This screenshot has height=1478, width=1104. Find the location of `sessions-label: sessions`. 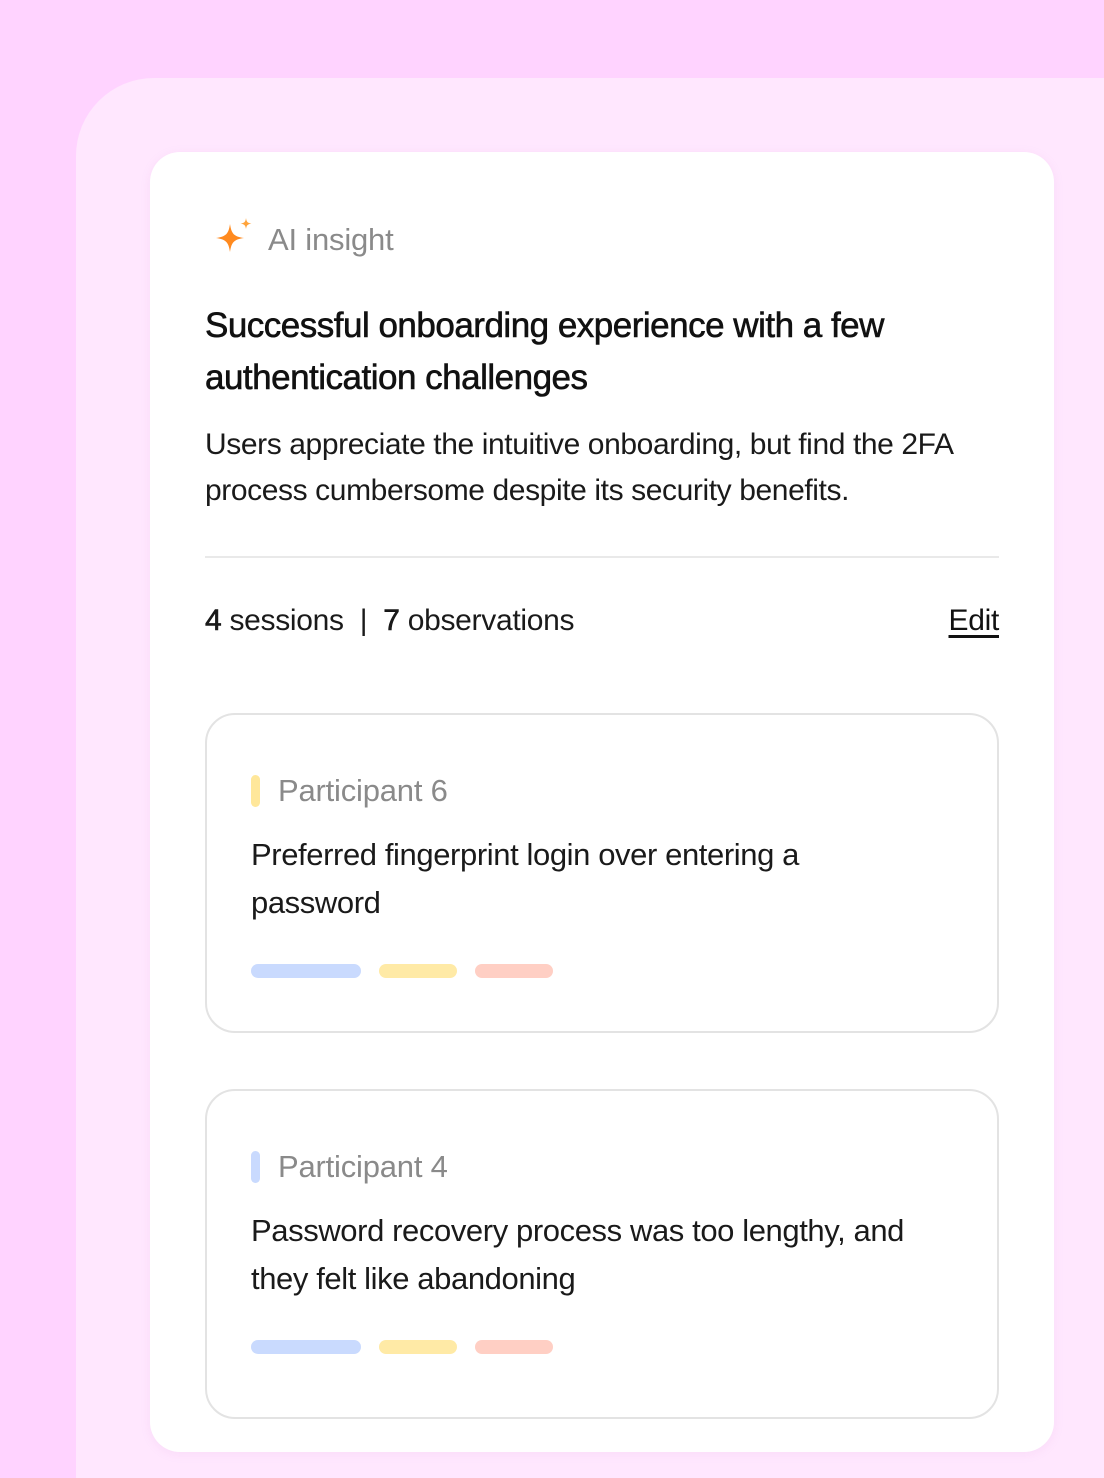

sessions-label: sessions is located at coordinates (286, 620).